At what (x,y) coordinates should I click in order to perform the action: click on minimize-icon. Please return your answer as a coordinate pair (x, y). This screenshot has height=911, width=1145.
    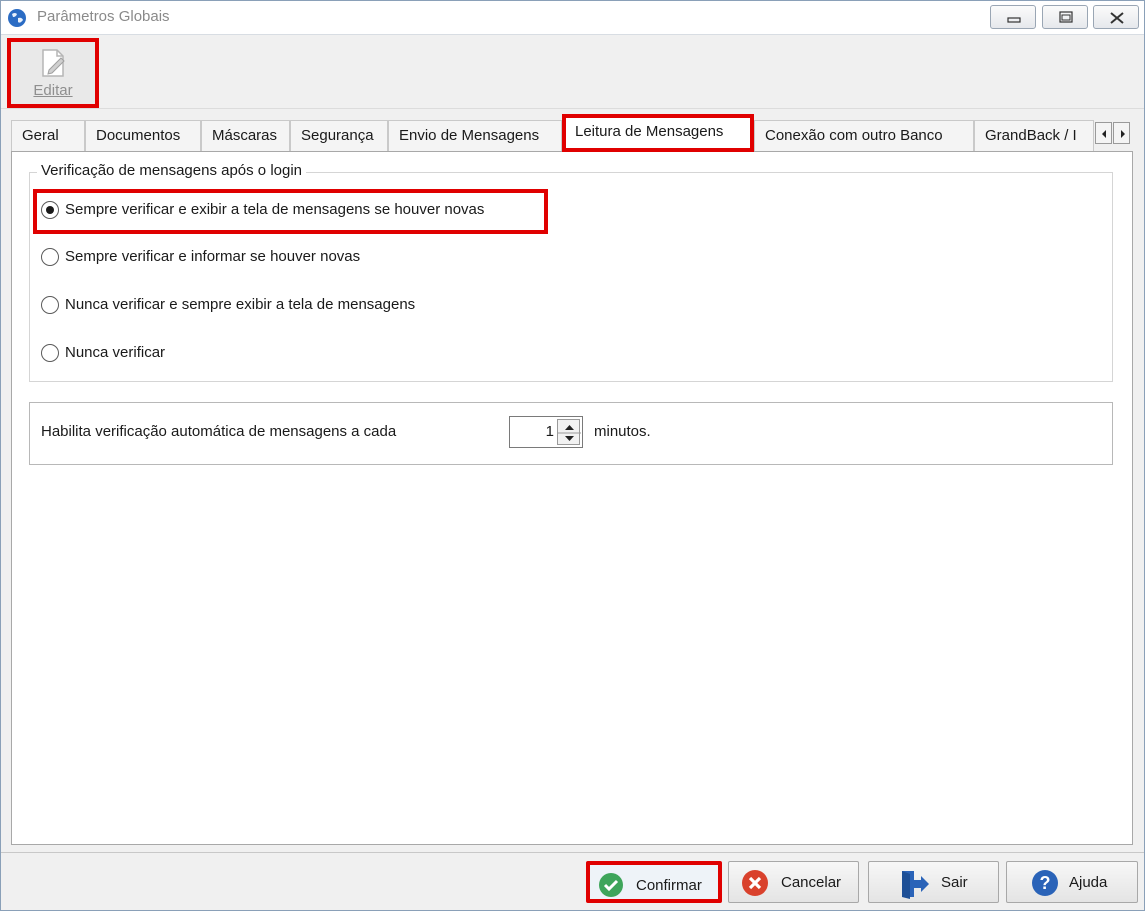
    Looking at the image, I should click on (1014, 20).